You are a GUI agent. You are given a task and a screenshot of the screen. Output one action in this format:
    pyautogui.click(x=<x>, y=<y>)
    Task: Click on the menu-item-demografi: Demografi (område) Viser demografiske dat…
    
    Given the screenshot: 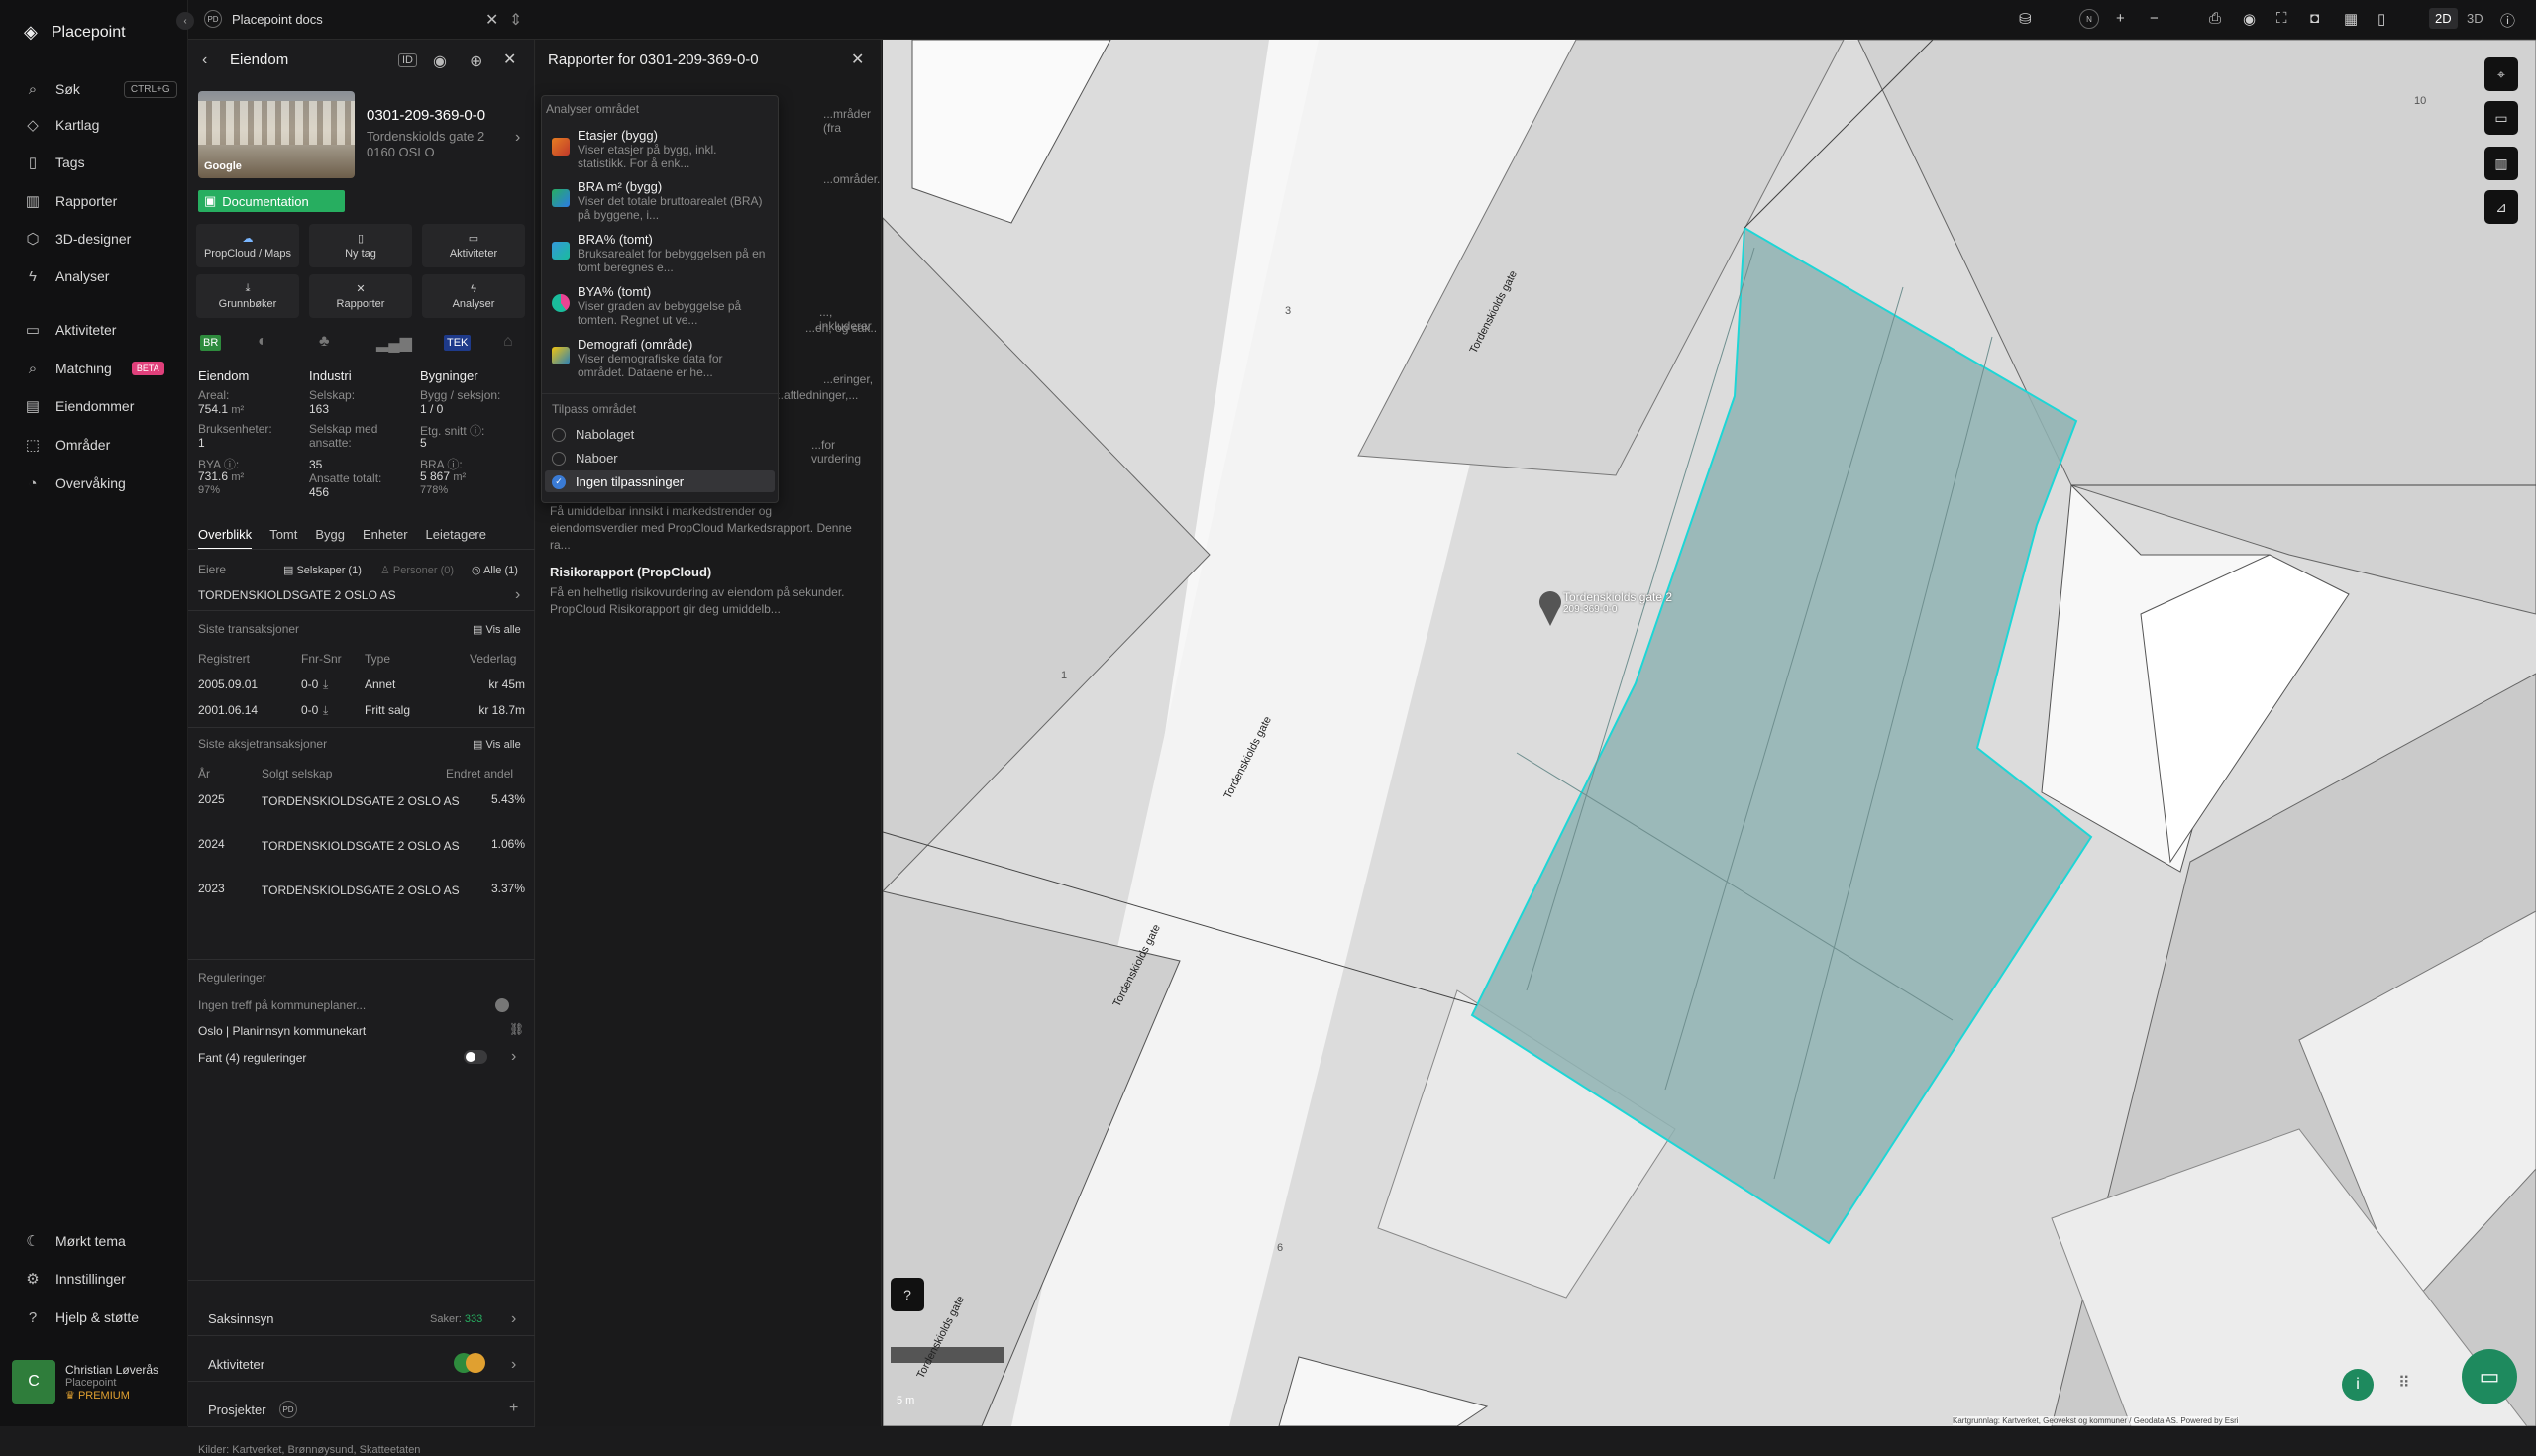 What is the action you would take?
    pyautogui.click(x=659, y=358)
    